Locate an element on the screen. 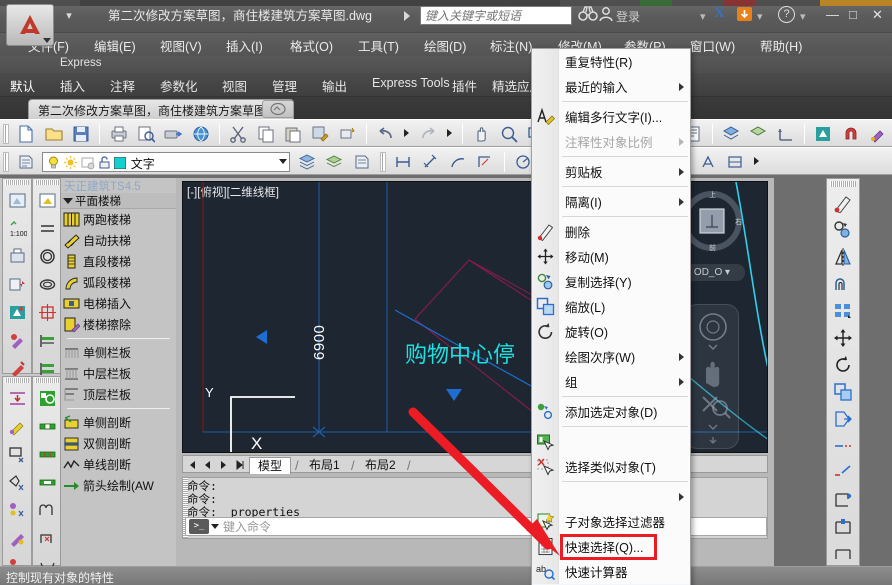 Image resolution: width=892 pixels, height=585 pixels. close-button: ✕ is located at coordinates (877, 15).